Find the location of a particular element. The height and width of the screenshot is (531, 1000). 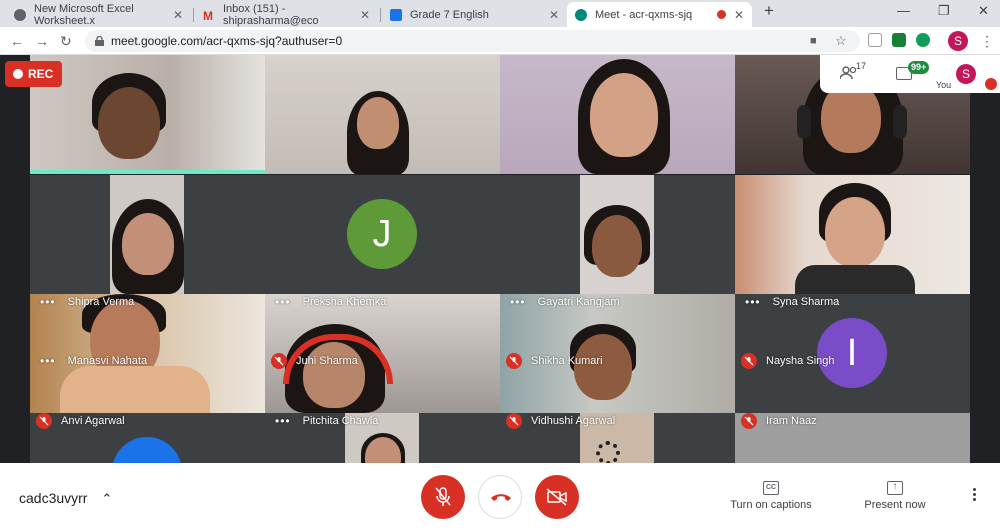

meeting-top-panel: 17 99+ You S is located at coordinates (910, 74).